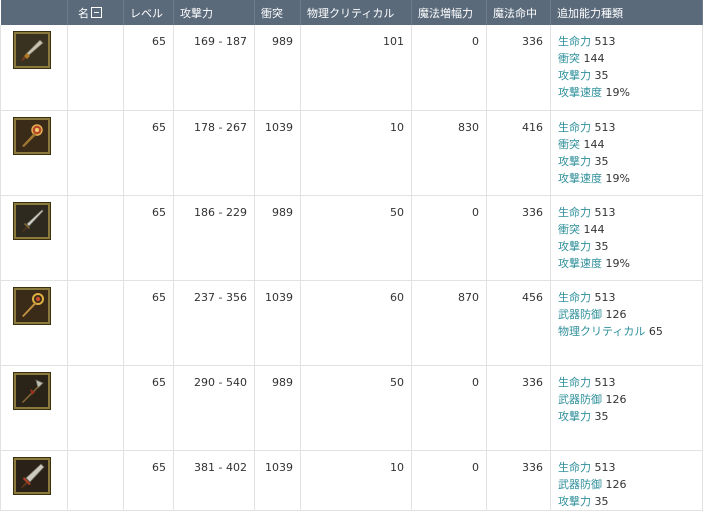  What do you see at coordinates (594, 58) in the screenshot?
I see `bonus-stat-value: 144` at bounding box center [594, 58].